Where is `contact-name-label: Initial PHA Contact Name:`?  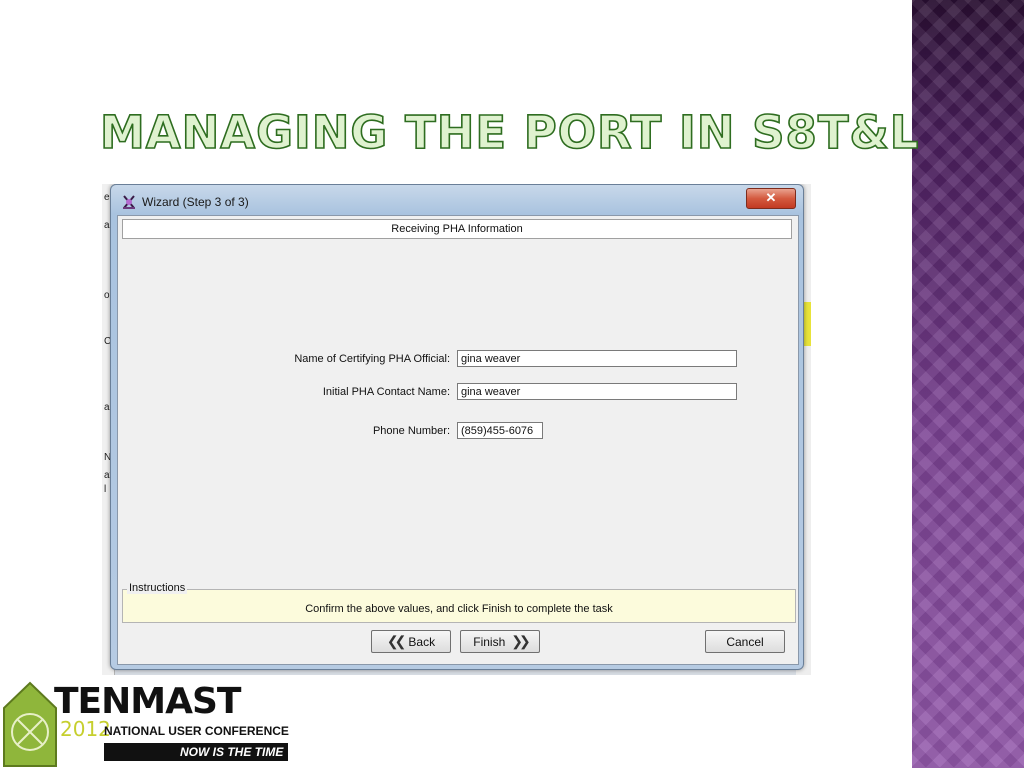
contact-name-label: Initial PHA Contact Name: is located at coordinates (386, 392).